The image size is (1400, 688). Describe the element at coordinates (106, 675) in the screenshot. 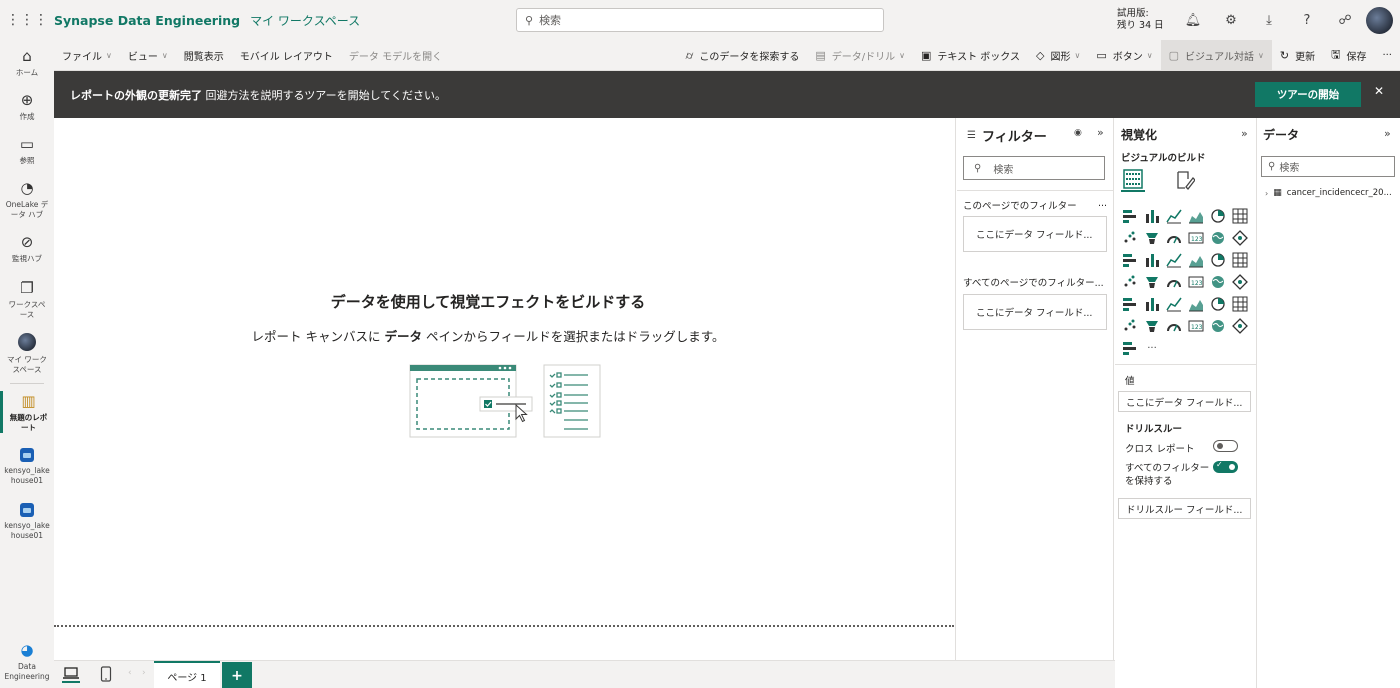

I see `mobile-view-button` at that location.